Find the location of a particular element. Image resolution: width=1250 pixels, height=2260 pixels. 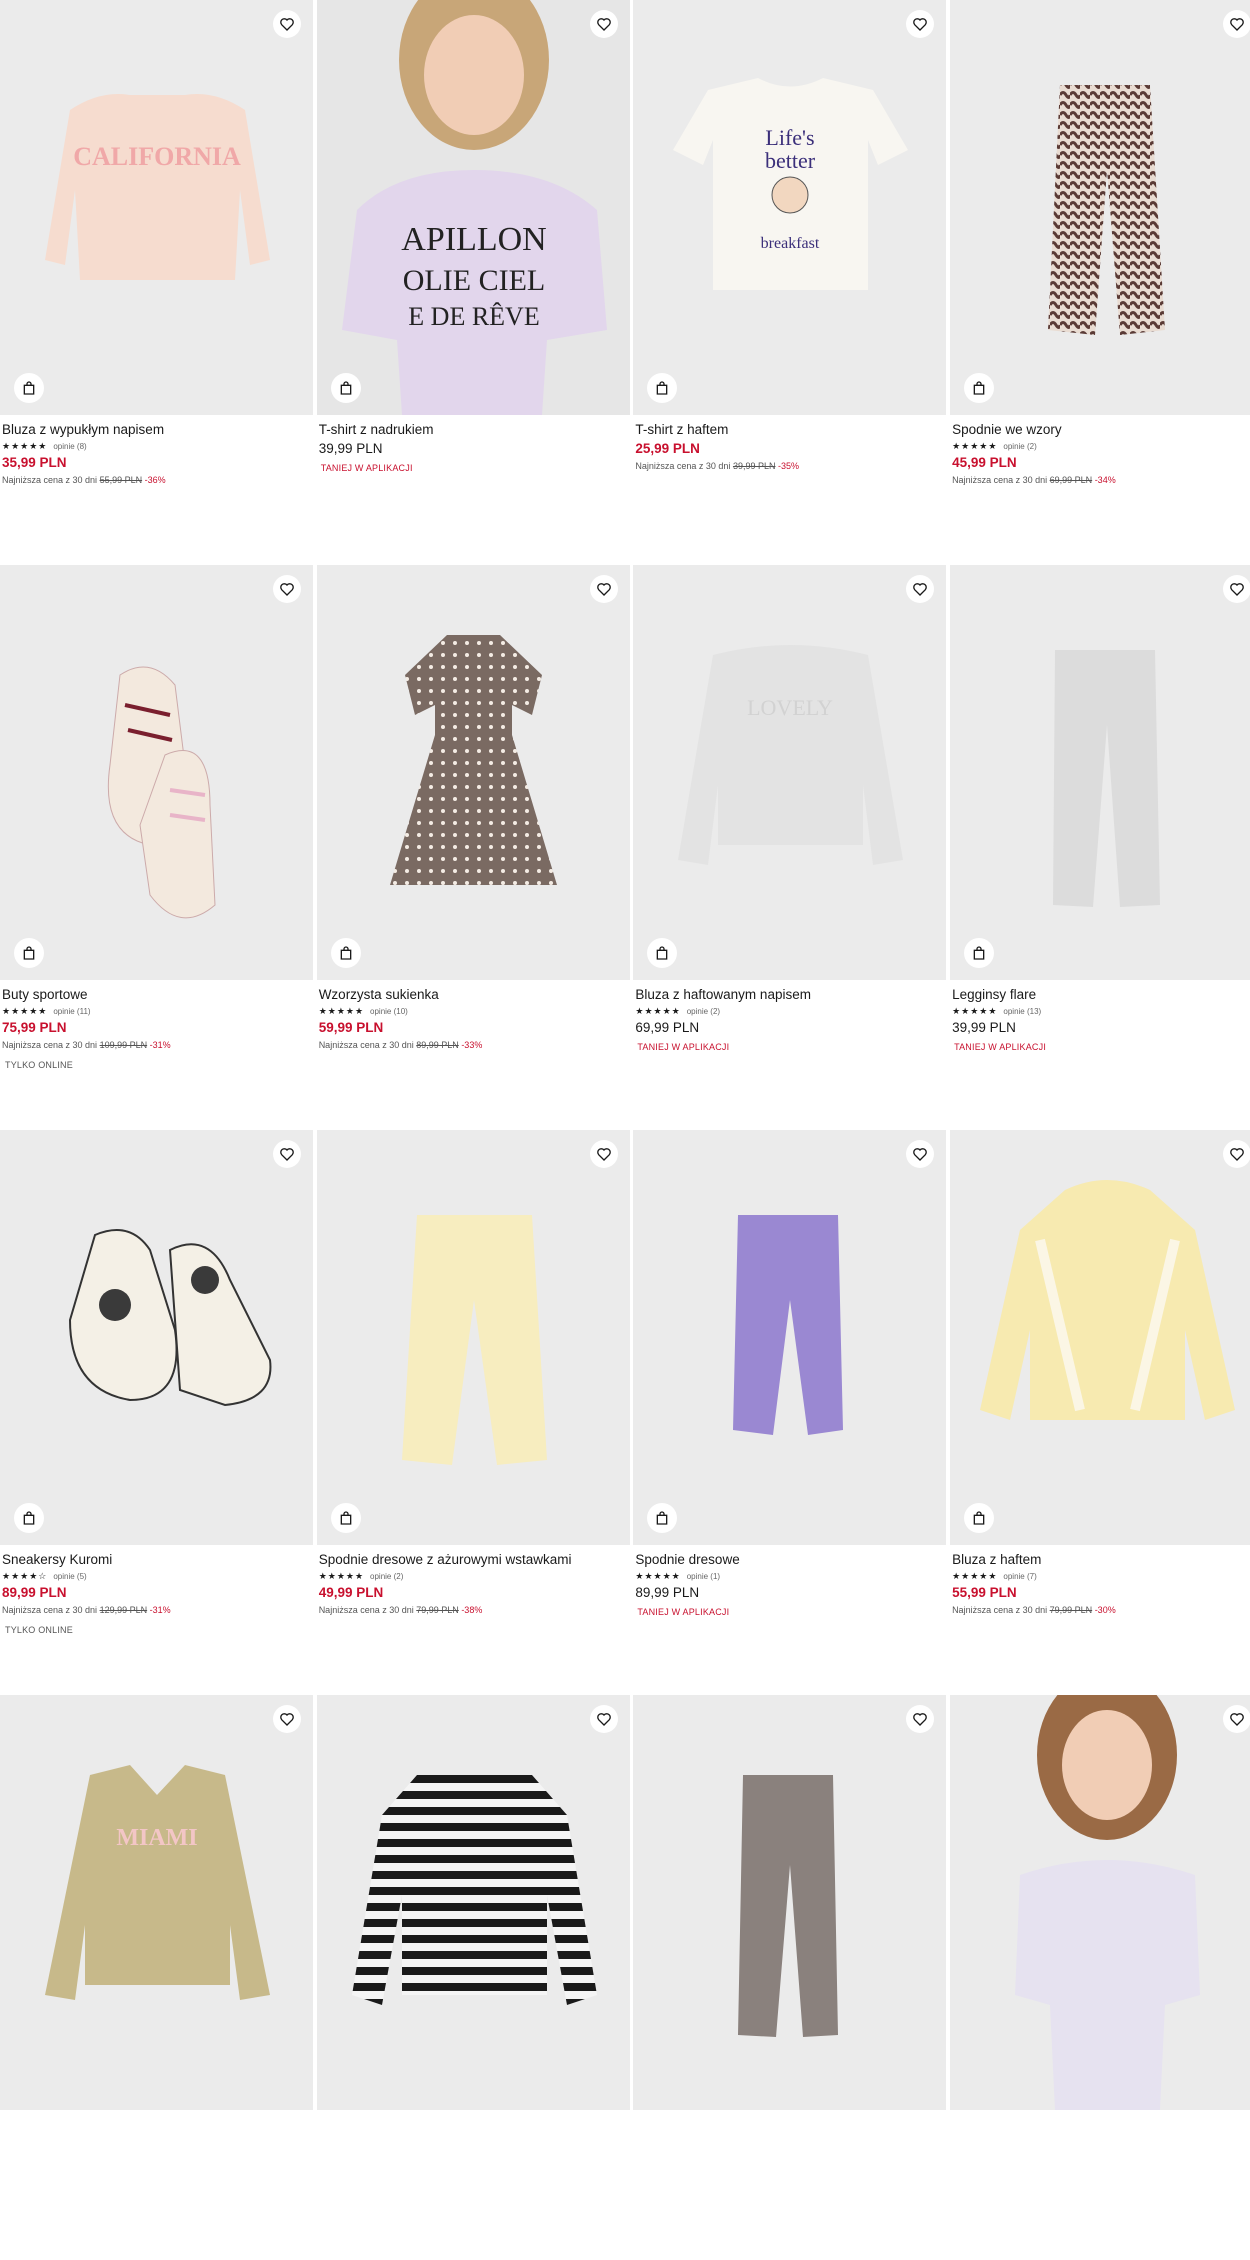

product-name: Wzorzysta sukienka is located at coordinates (473, 995).